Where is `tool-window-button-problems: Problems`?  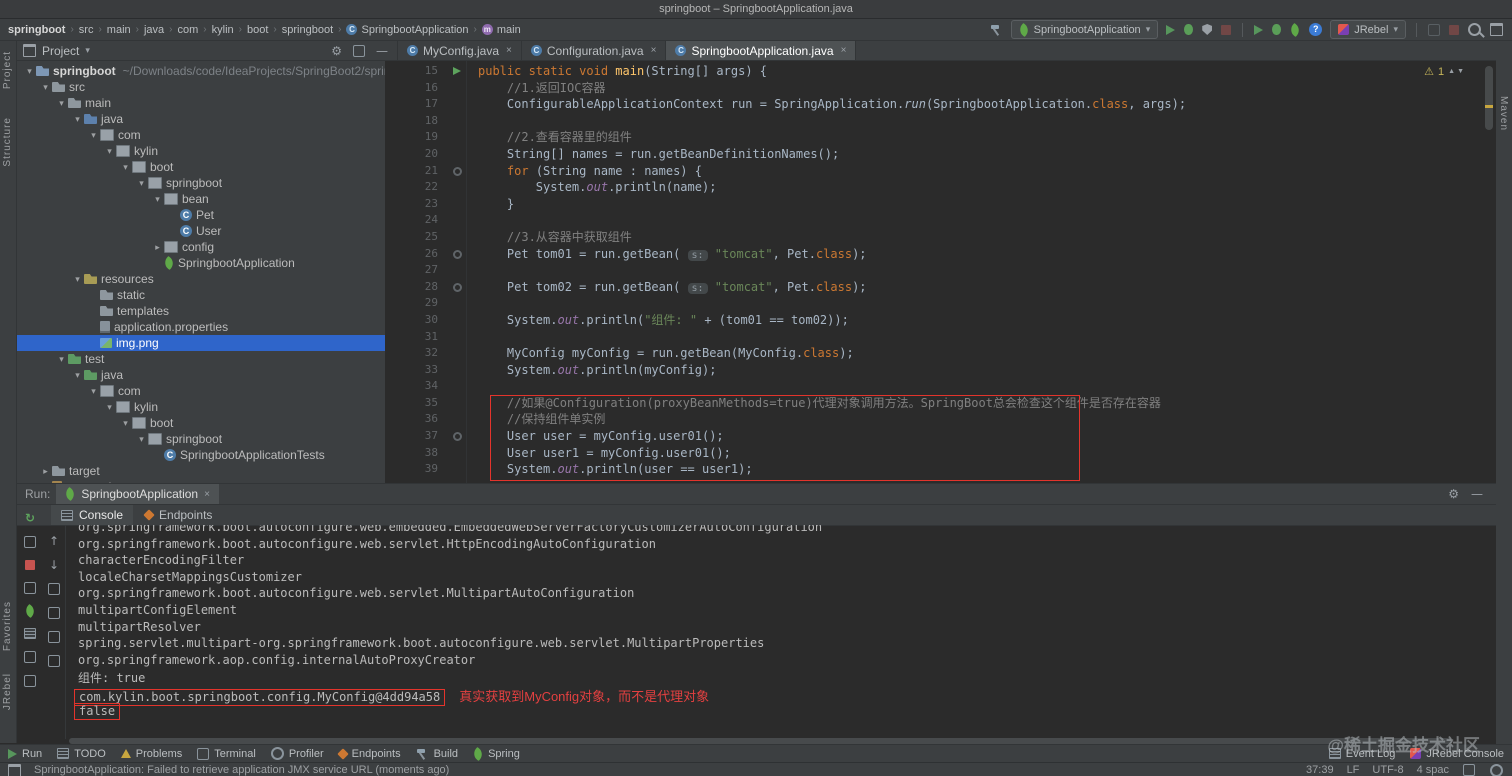 tool-window-button-problems: Problems is located at coordinates (151, 754).